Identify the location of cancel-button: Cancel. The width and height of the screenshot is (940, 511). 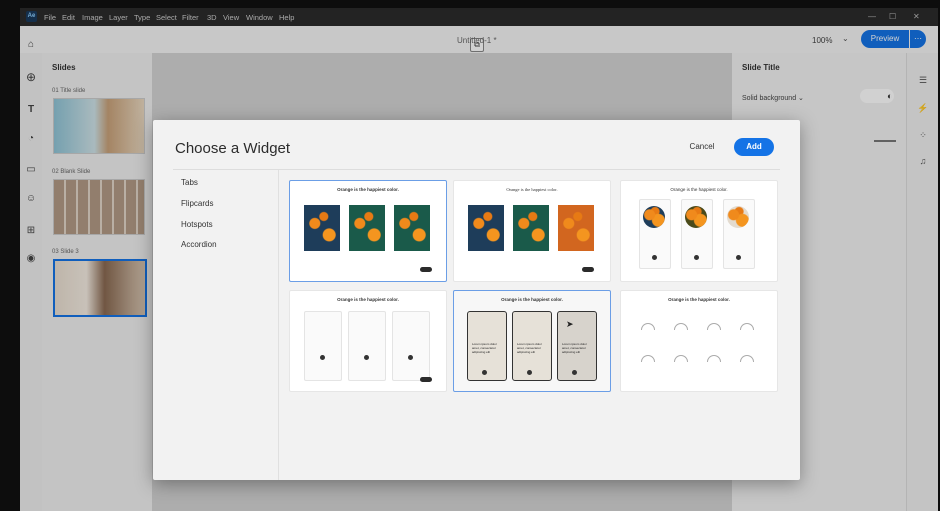
(702, 147).